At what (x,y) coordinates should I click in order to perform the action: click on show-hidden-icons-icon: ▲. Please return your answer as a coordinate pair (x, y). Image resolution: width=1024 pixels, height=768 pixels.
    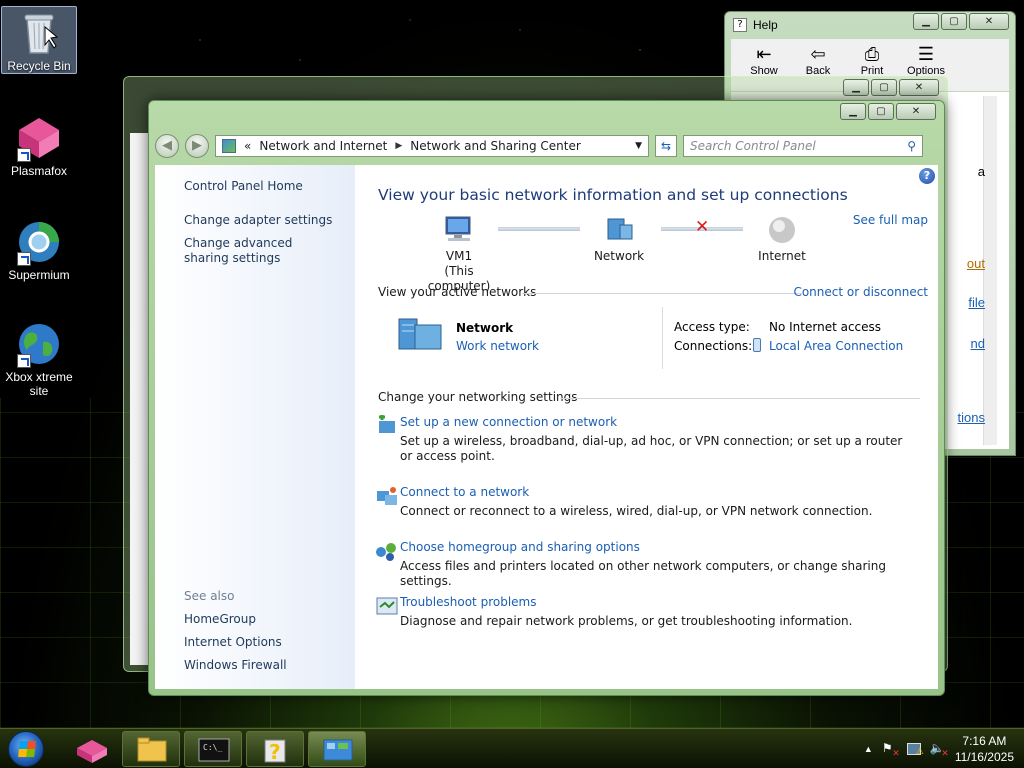
    Looking at the image, I should click on (868, 749).